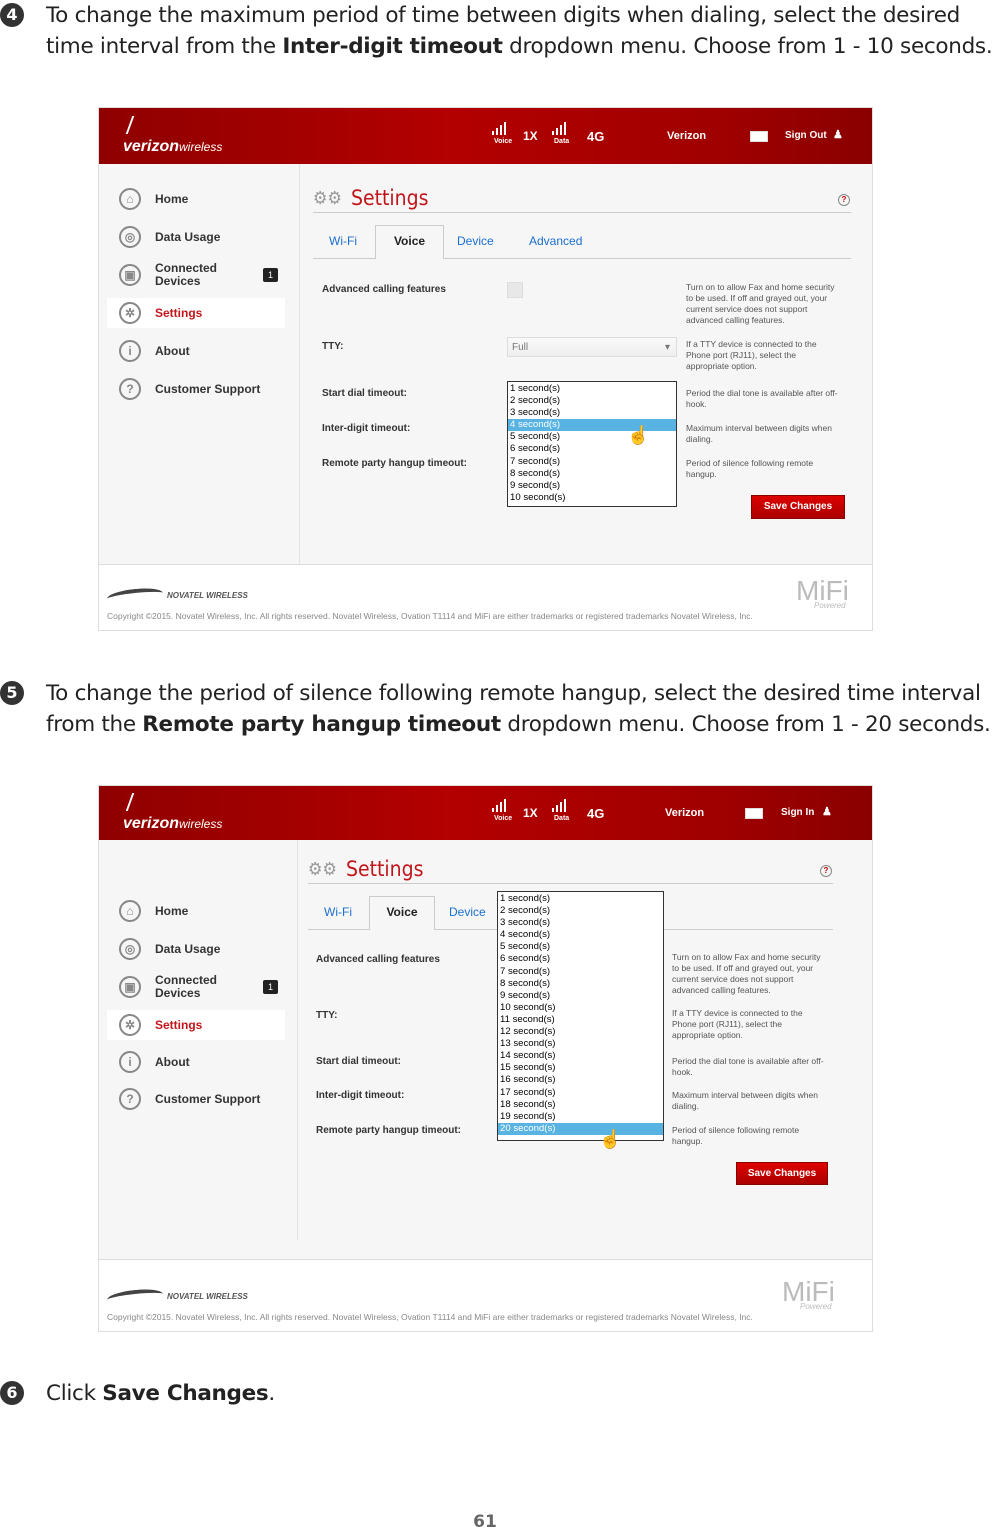 This screenshot has width=1004, height=1532. What do you see at coordinates (271, 1393) in the screenshot?
I see `step-text-post: .` at bounding box center [271, 1393].